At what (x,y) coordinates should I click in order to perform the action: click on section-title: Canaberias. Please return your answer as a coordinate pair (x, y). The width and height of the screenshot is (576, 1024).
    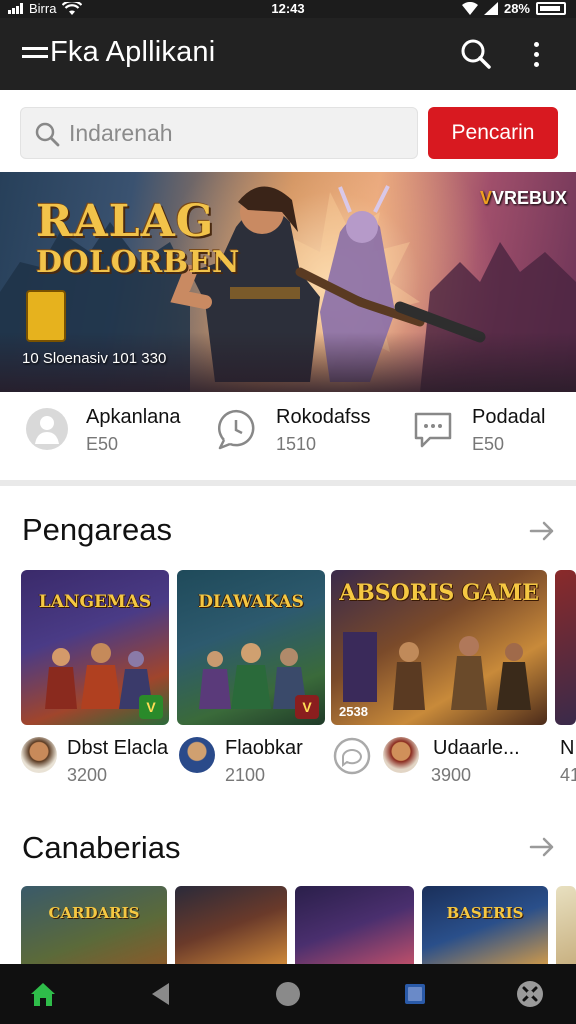
    Looking at the image, I should click on (101, 847).